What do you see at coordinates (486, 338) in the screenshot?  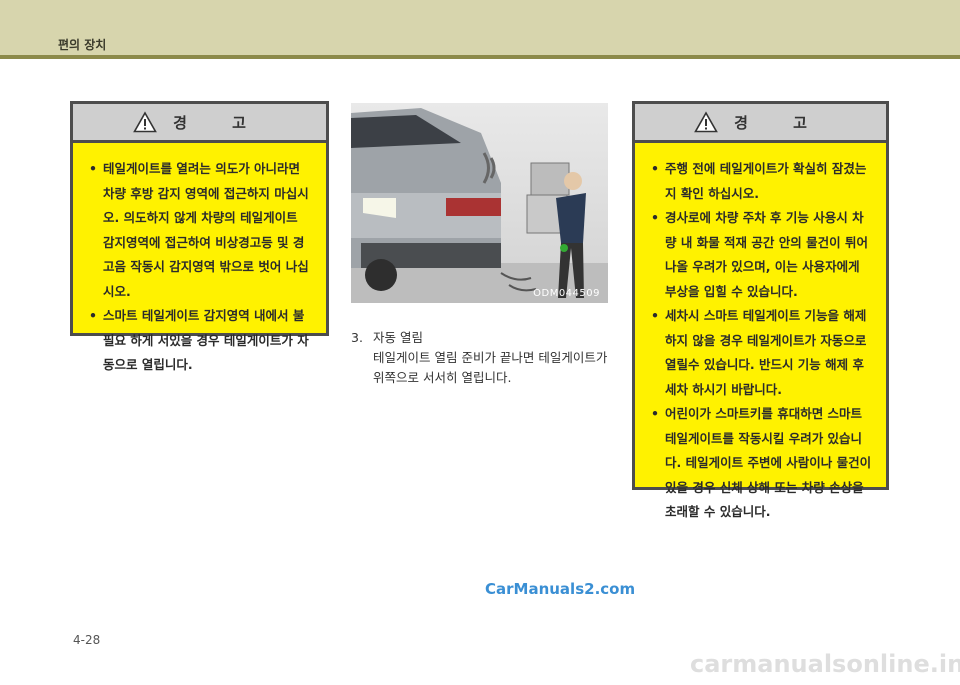 I see `step-heading: 3. 자동 열림` at bounding box center [486, 338].